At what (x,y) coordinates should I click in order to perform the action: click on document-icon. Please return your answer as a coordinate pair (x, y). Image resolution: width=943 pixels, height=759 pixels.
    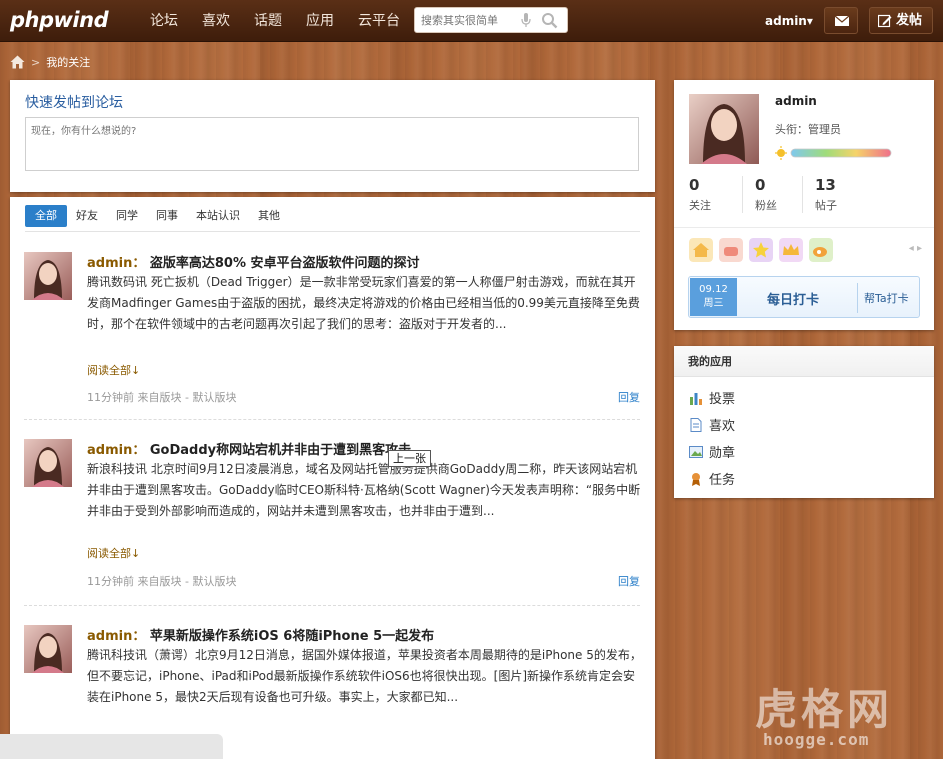
    Looking at the image, I should click on (696, 424).